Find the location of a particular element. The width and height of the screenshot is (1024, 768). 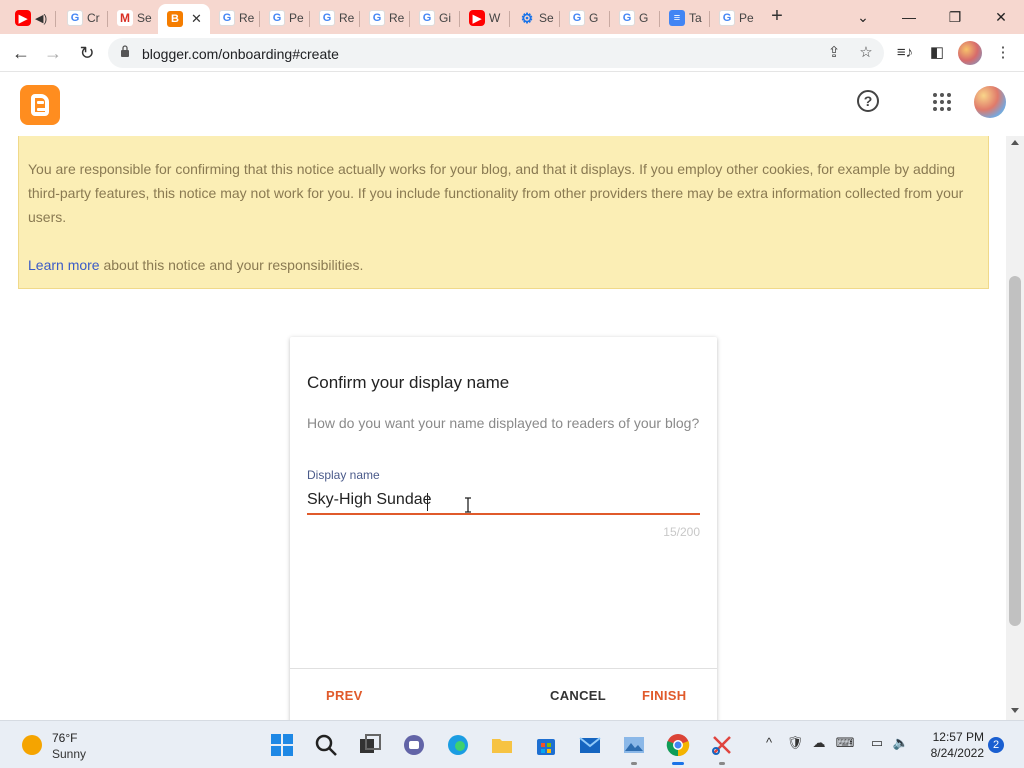

address-bar: blogger.com/onboarding#create ⇪ ☆ is located at coordinates (496, 53).